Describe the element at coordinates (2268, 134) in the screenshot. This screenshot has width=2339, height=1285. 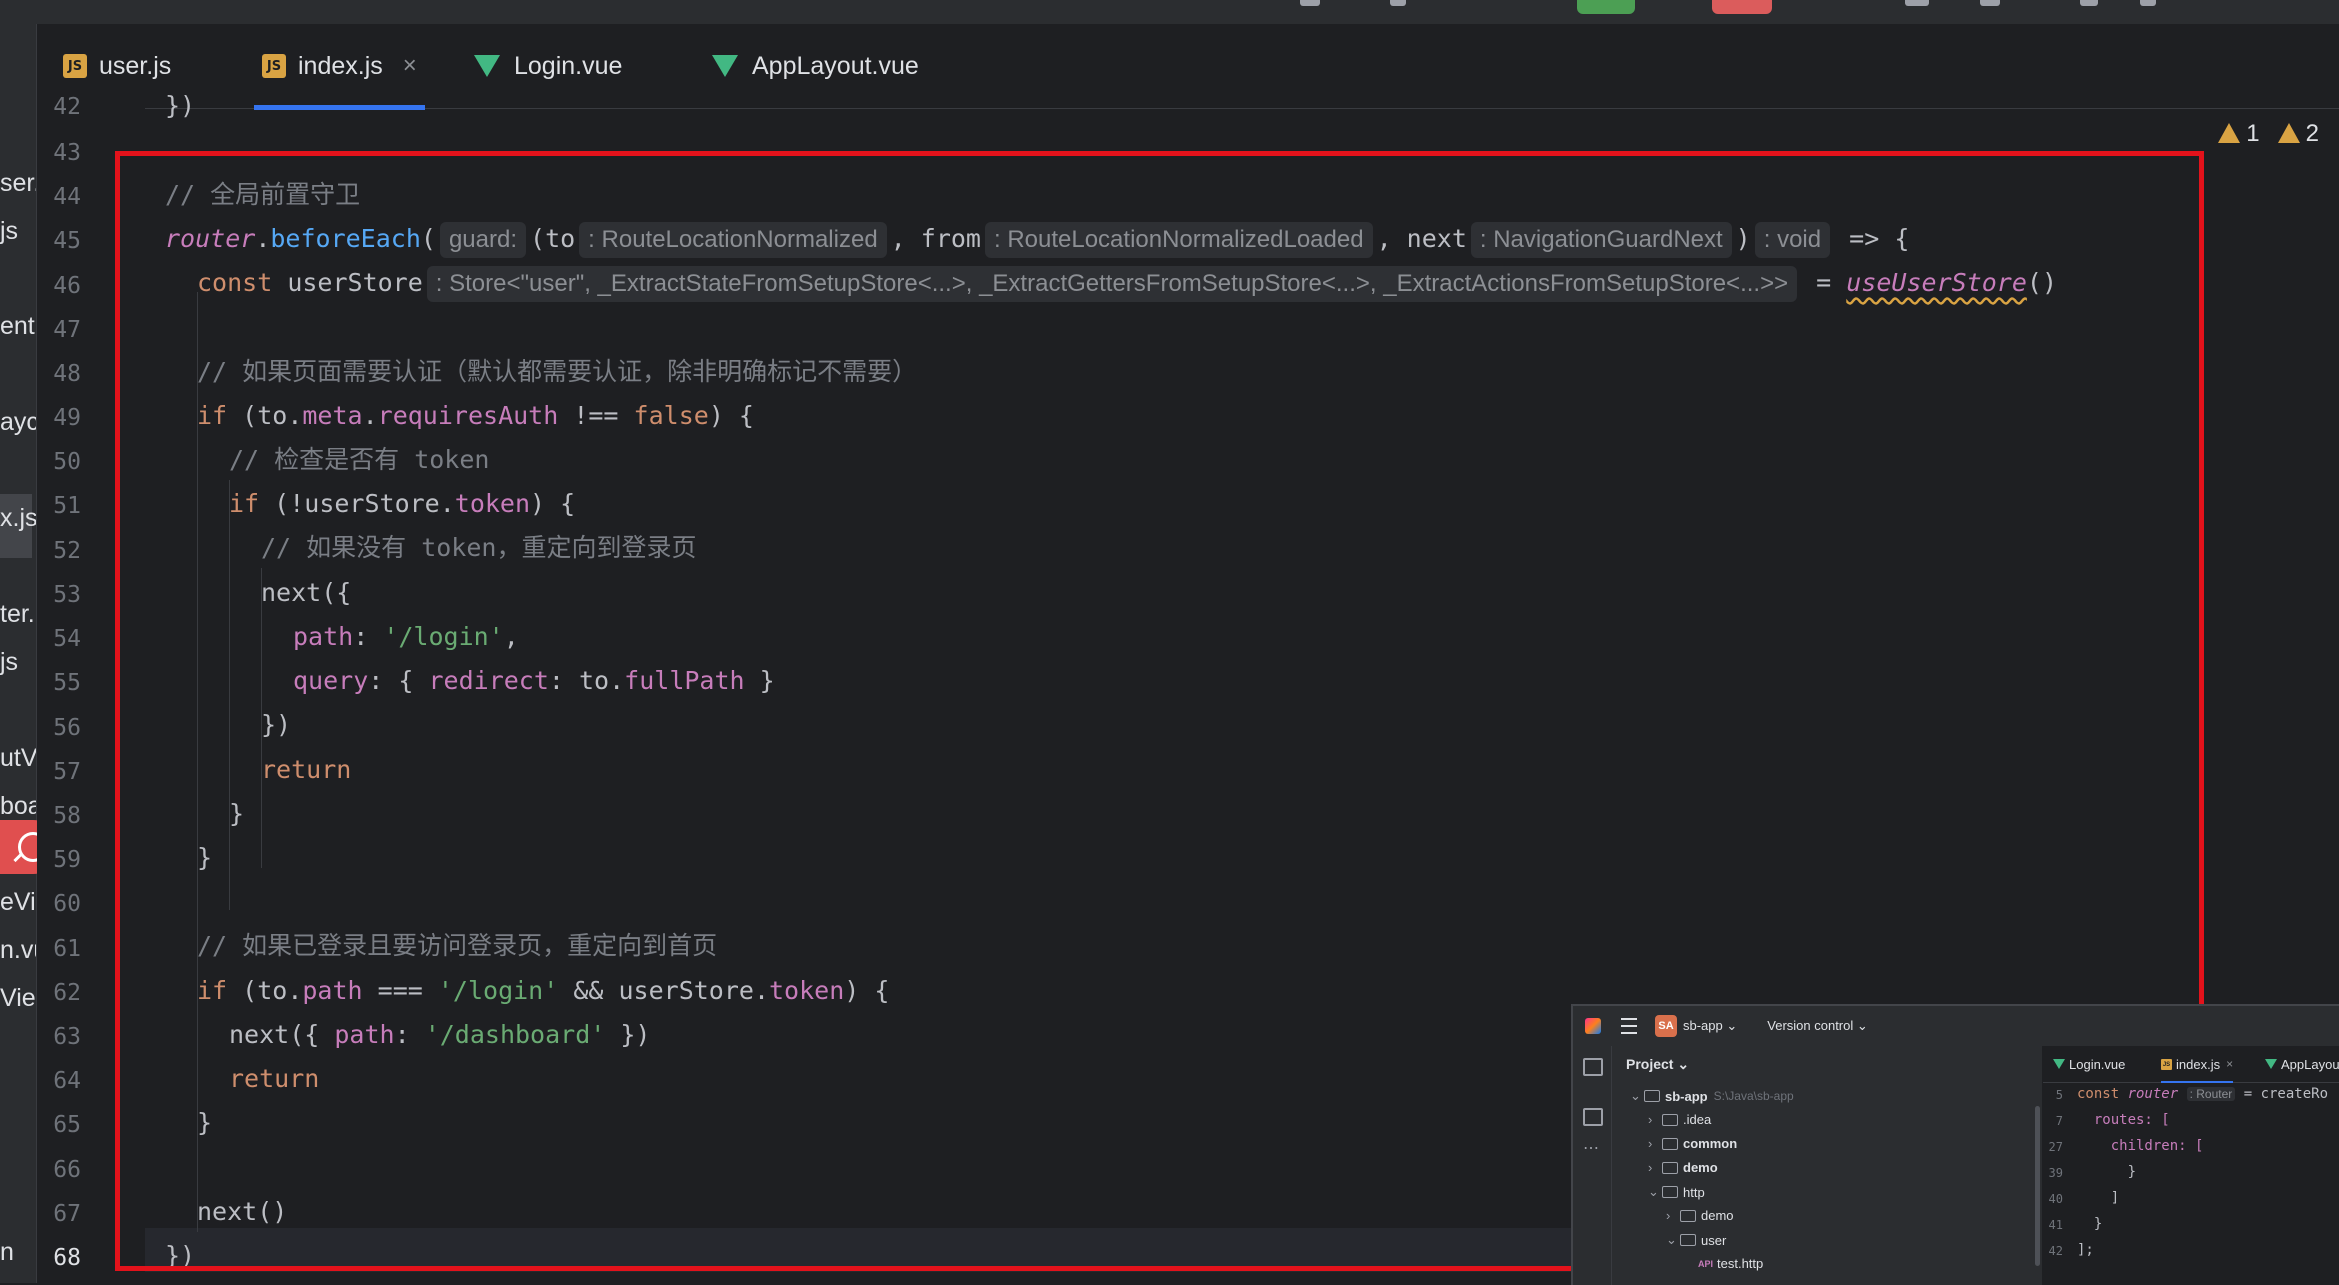
I see `inspection-widget: 1 2` at that location.